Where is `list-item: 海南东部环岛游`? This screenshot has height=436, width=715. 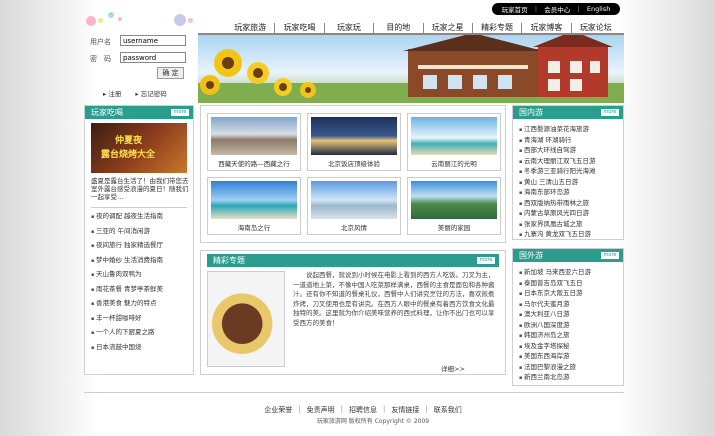
list-item: 海南东部环岛游 is located at coordinates (568, 192).